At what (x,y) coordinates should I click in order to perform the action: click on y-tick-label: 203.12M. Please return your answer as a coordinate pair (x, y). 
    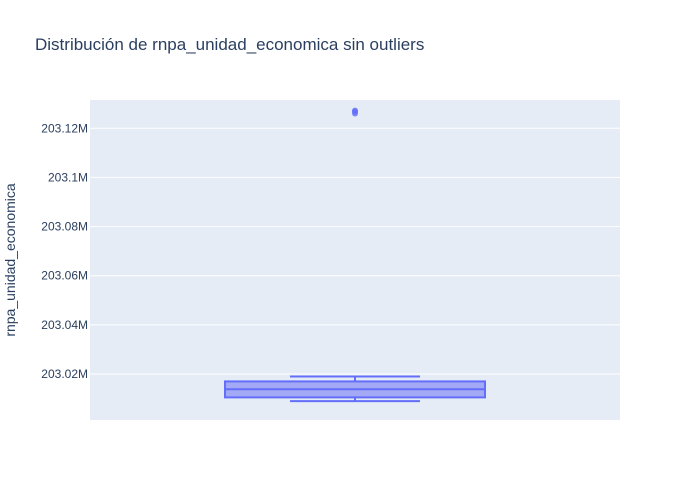
    Looking at the image, I should click on (64, 128).